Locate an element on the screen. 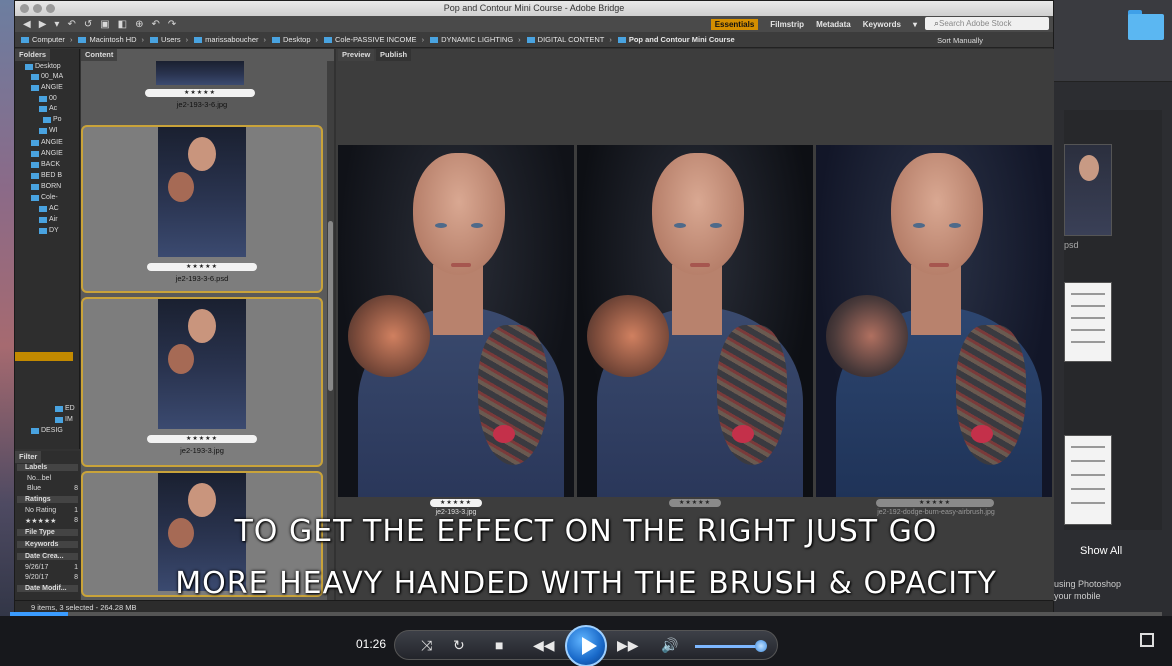 This screenshot has width=1172, height=666. folder-tree-item: Desktop is located at coordinates (43, 66).